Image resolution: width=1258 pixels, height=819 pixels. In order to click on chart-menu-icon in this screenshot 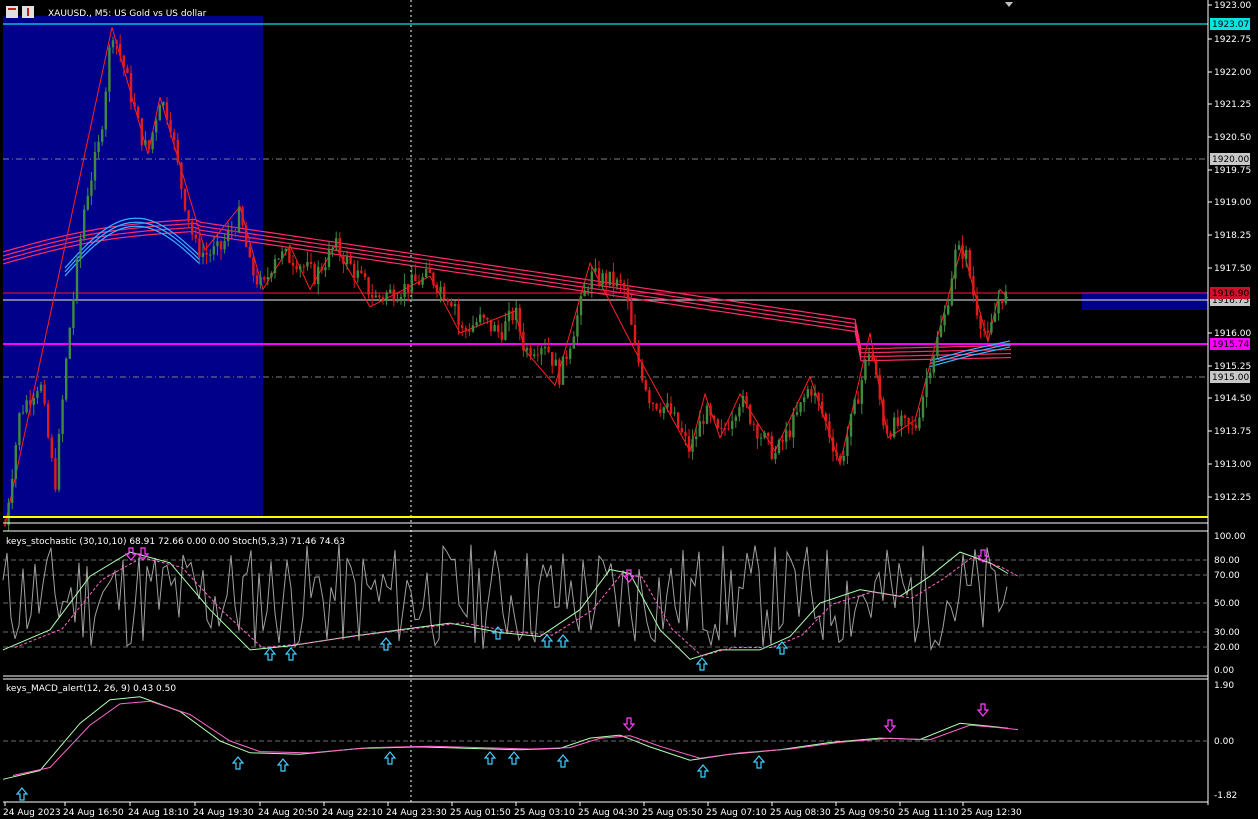, I will do `click(12, 12)`.